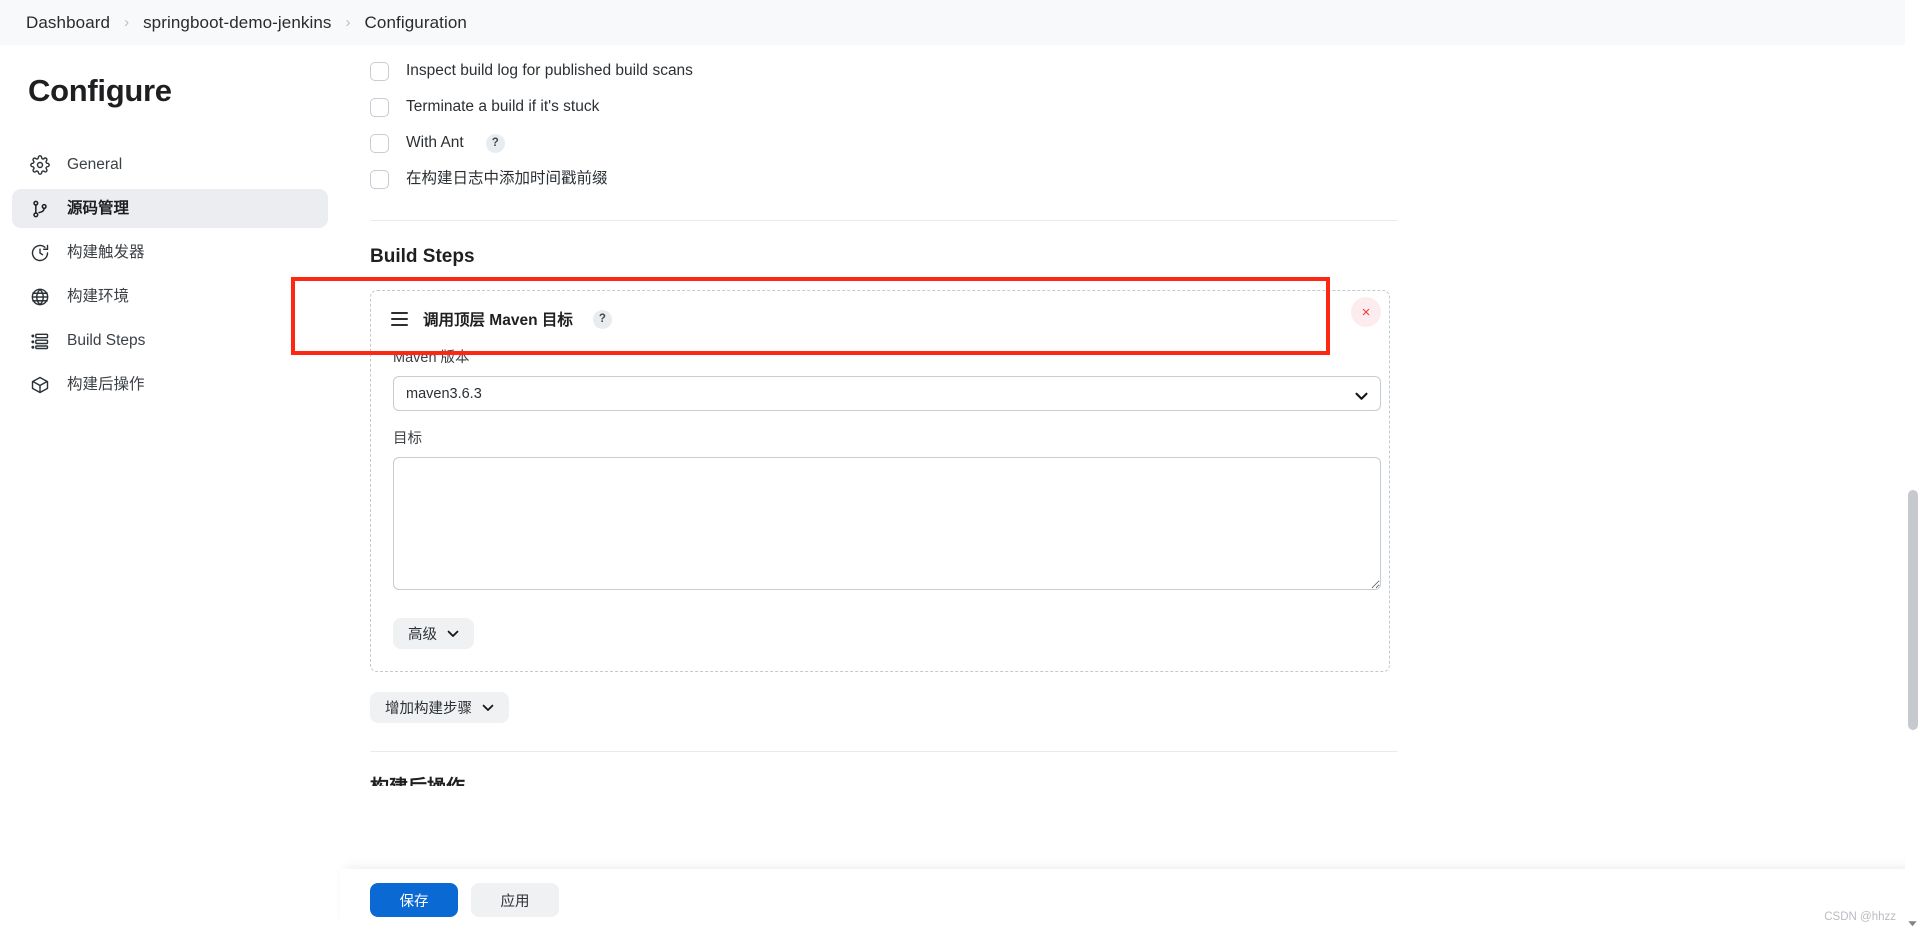 This screenshot has width=1920, height=931. What do you see at coordinates (507, 179) in the screenshot?
I see `checkbox-label: 在构建日志中添加时间戳前缀` at bounding box center [507, 179].